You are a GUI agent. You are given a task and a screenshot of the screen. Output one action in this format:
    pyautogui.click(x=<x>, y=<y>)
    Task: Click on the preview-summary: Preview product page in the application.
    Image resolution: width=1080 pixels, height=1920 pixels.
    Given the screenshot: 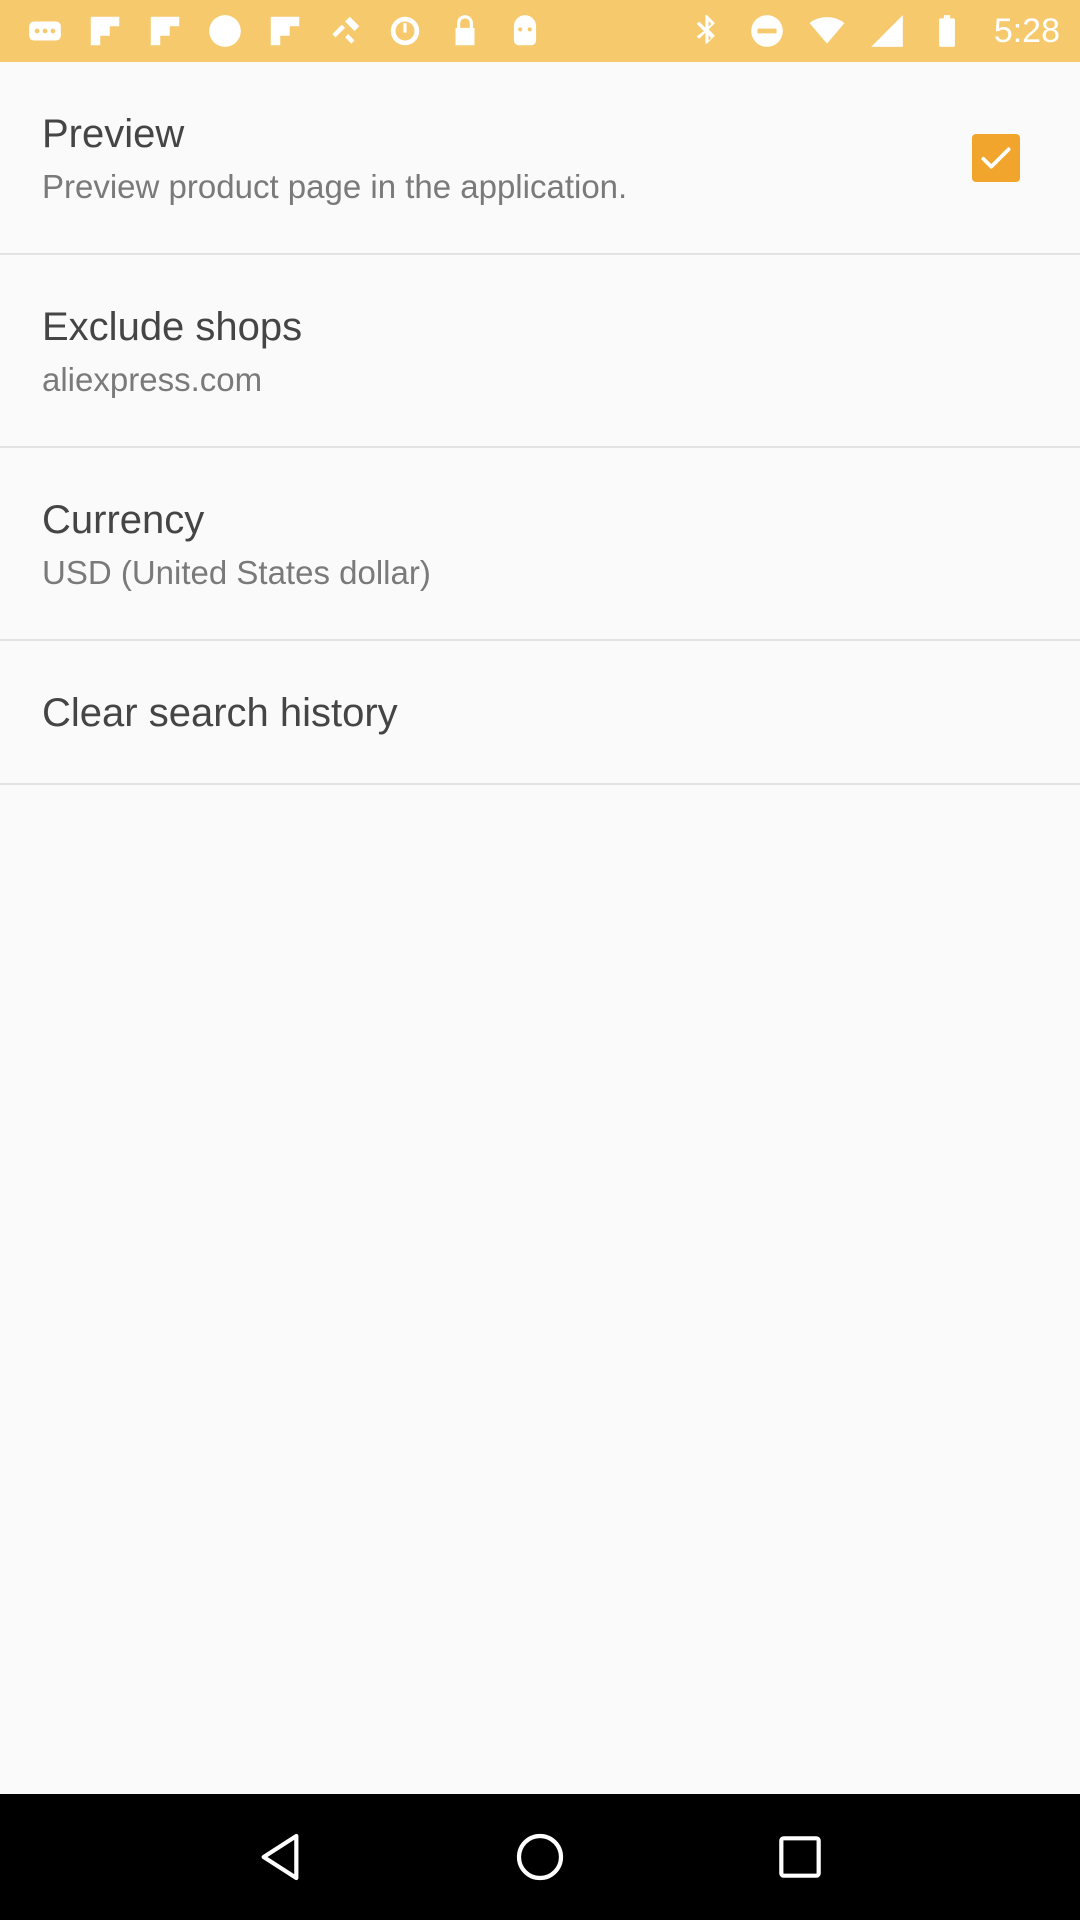 What is the action you would take?
    pyautogui.click(x=335, y=186)
    